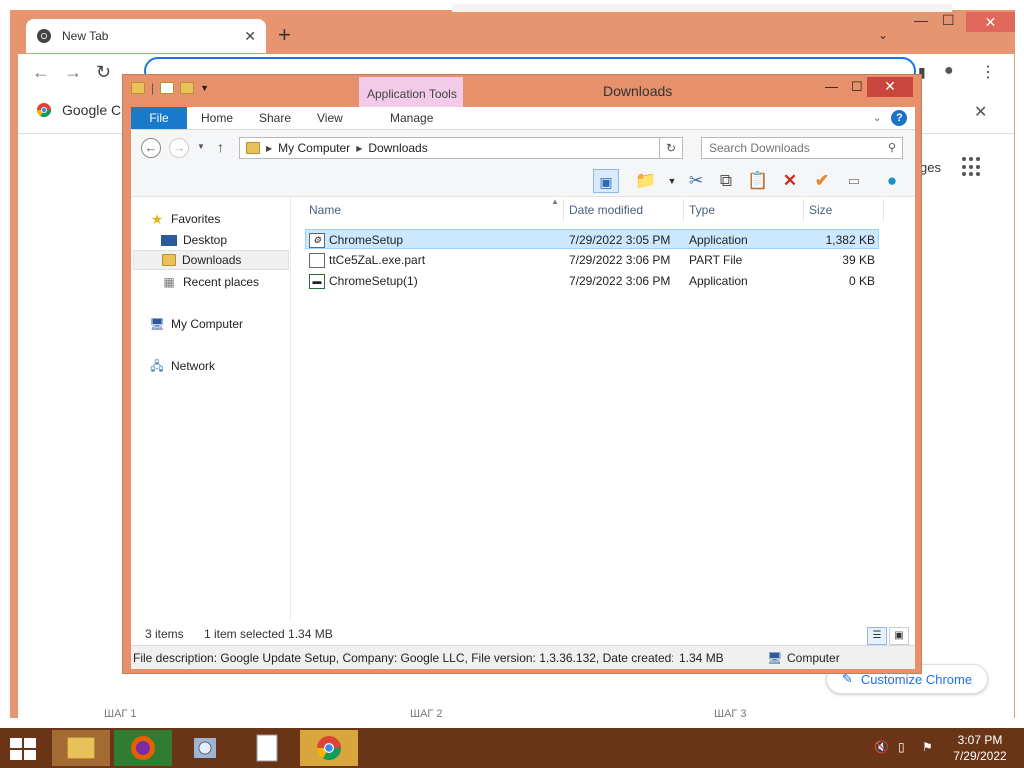 This screenshot has width=1024, height=768. What do you see at coordinates (103, 72) in the screenshot?
I see `reload-icon: ↻` at bounding box center [103, 72].